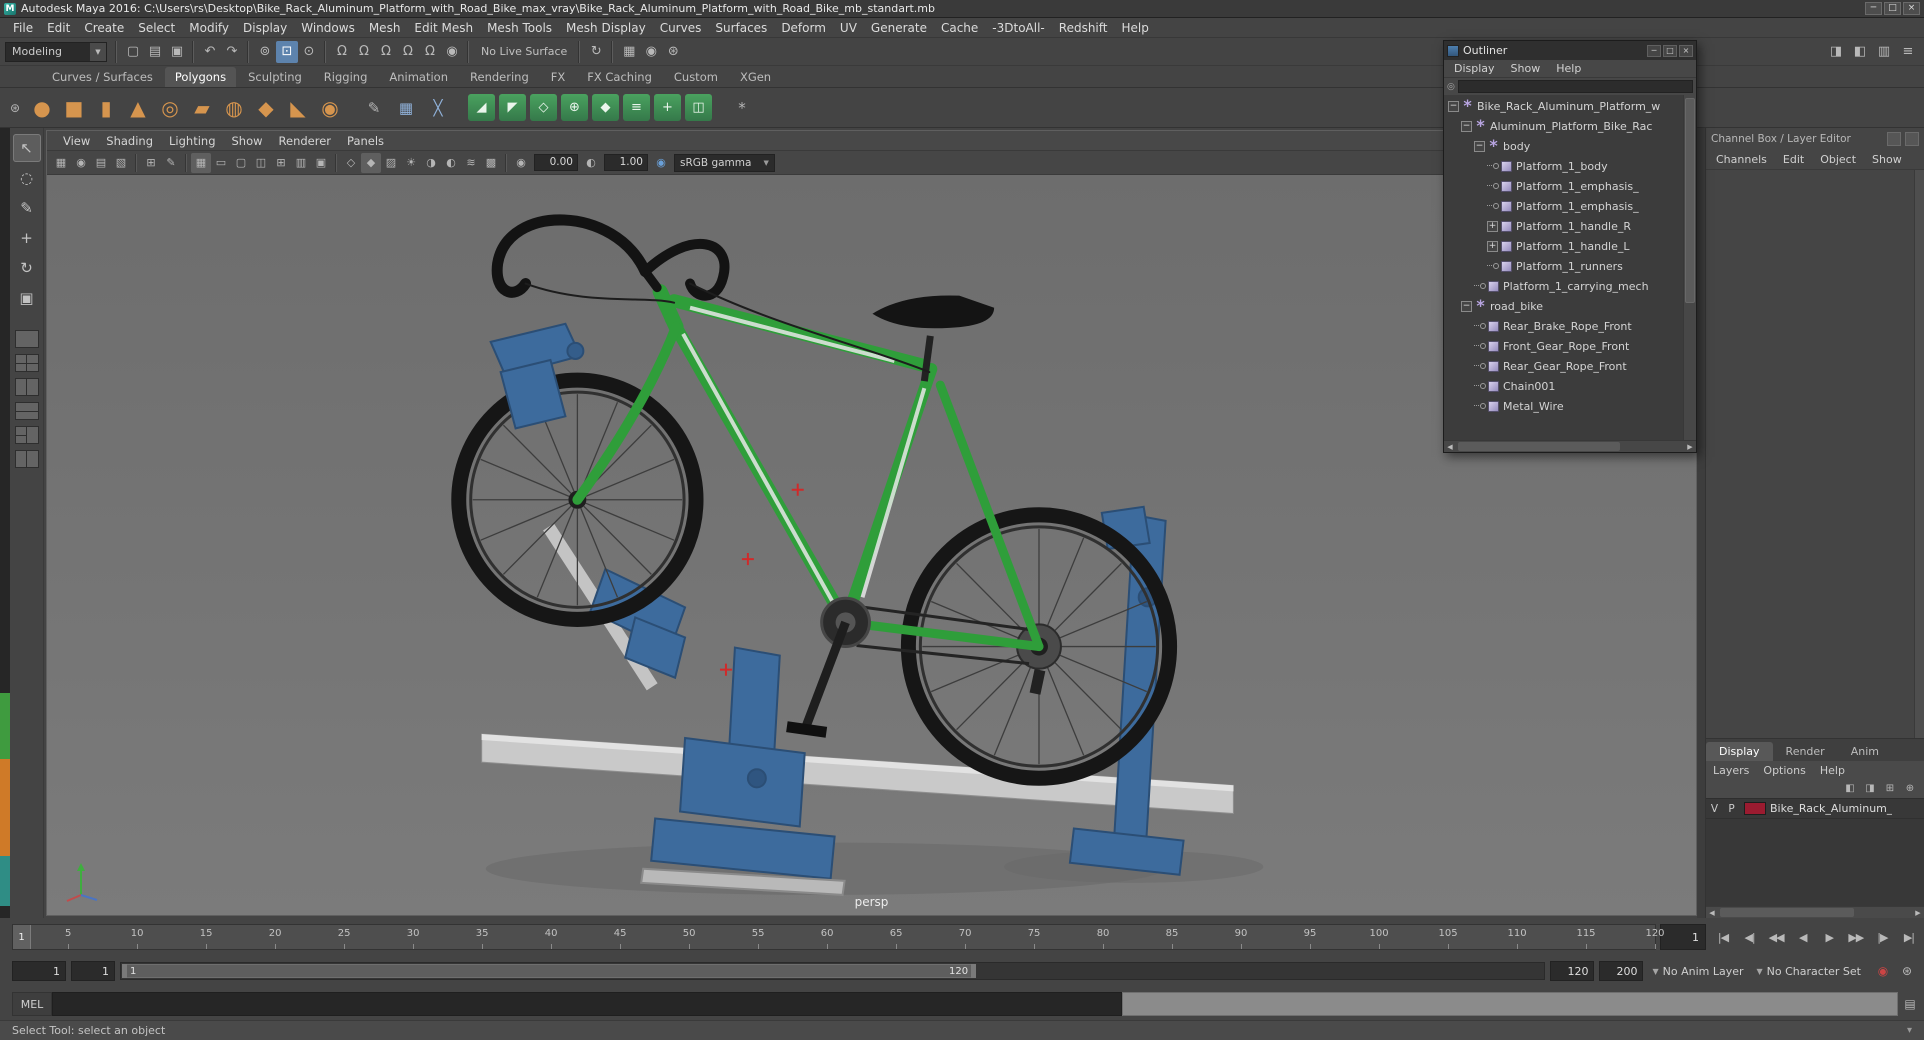 This screenshot has height=1040, width=1924. I want to click on layer-color-swatch, so click(1755, 808).